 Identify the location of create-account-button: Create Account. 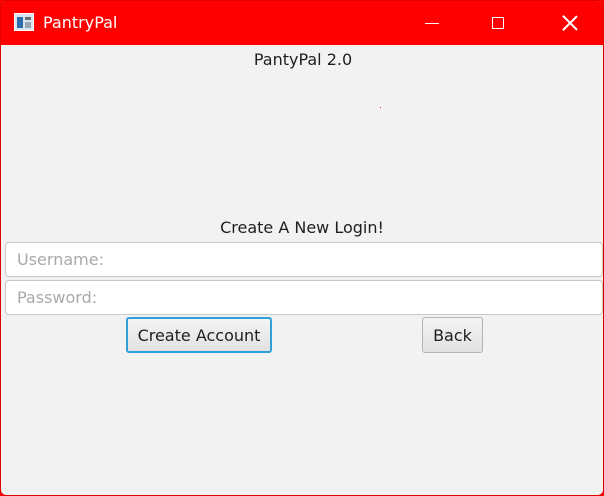
(199, 335).